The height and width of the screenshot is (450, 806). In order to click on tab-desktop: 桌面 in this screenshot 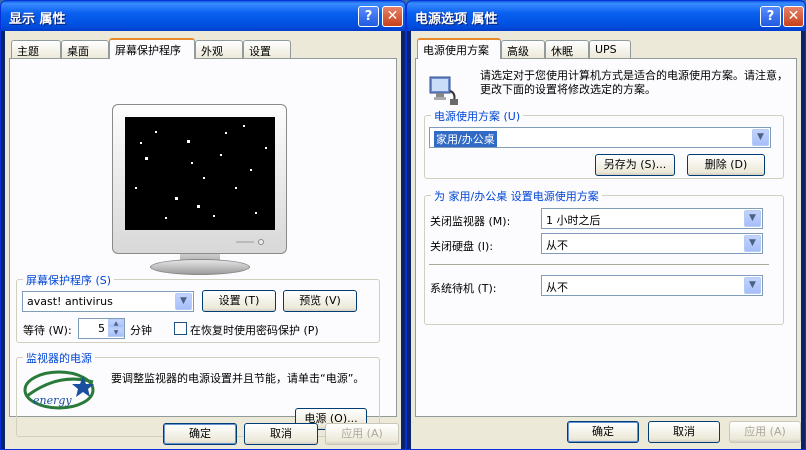, I will do `click(85, 49)`.